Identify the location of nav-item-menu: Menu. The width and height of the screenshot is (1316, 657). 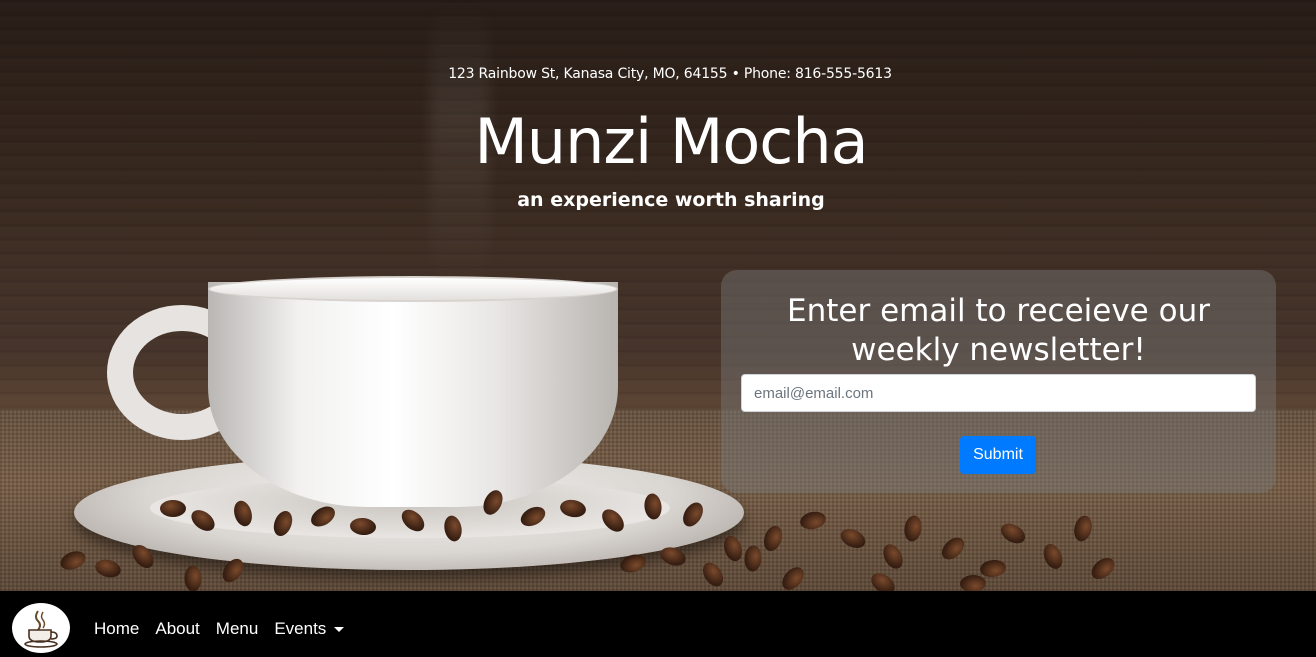
(237, 629).